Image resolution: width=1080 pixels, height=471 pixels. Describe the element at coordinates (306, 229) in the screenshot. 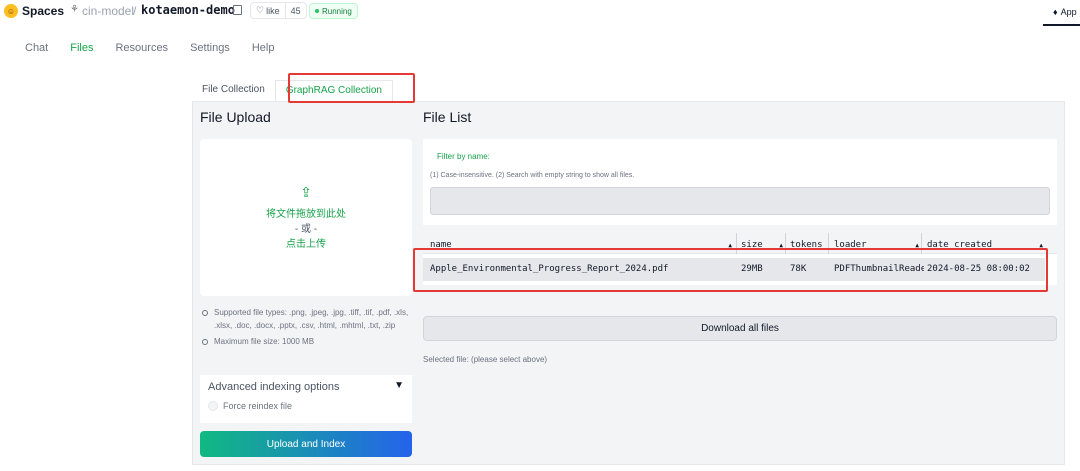

I see `or-text: - 或 -` at that location.